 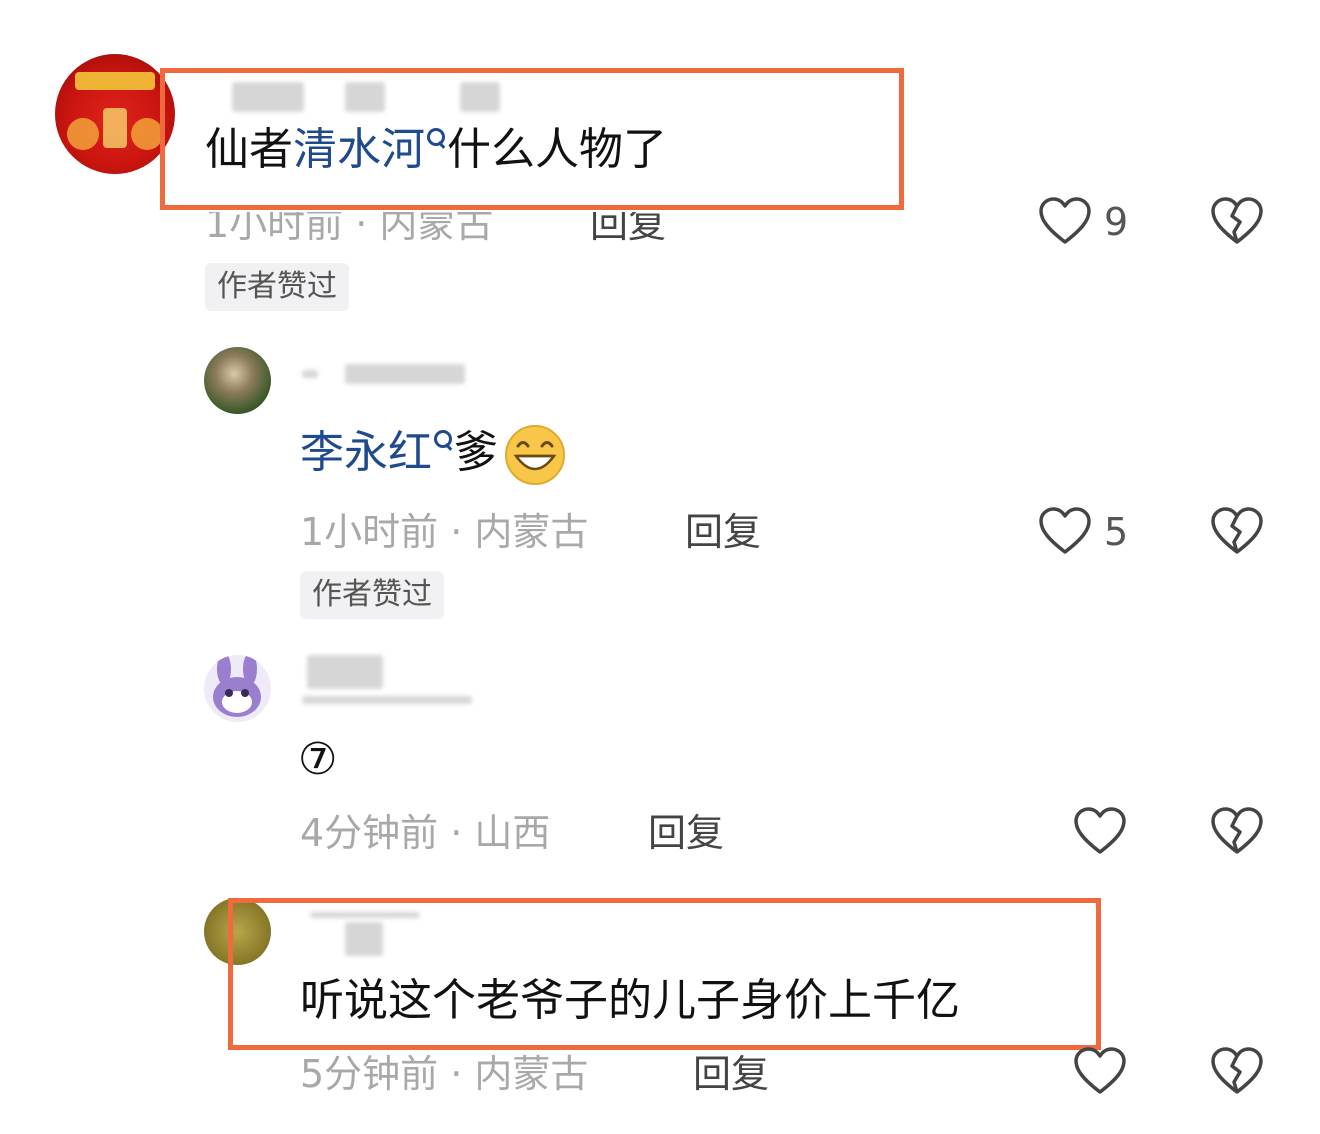 What do you see at coordinates (535, 455) in the screenshot?
I see `grinning-face-icon` at bounding box center [535, 455].